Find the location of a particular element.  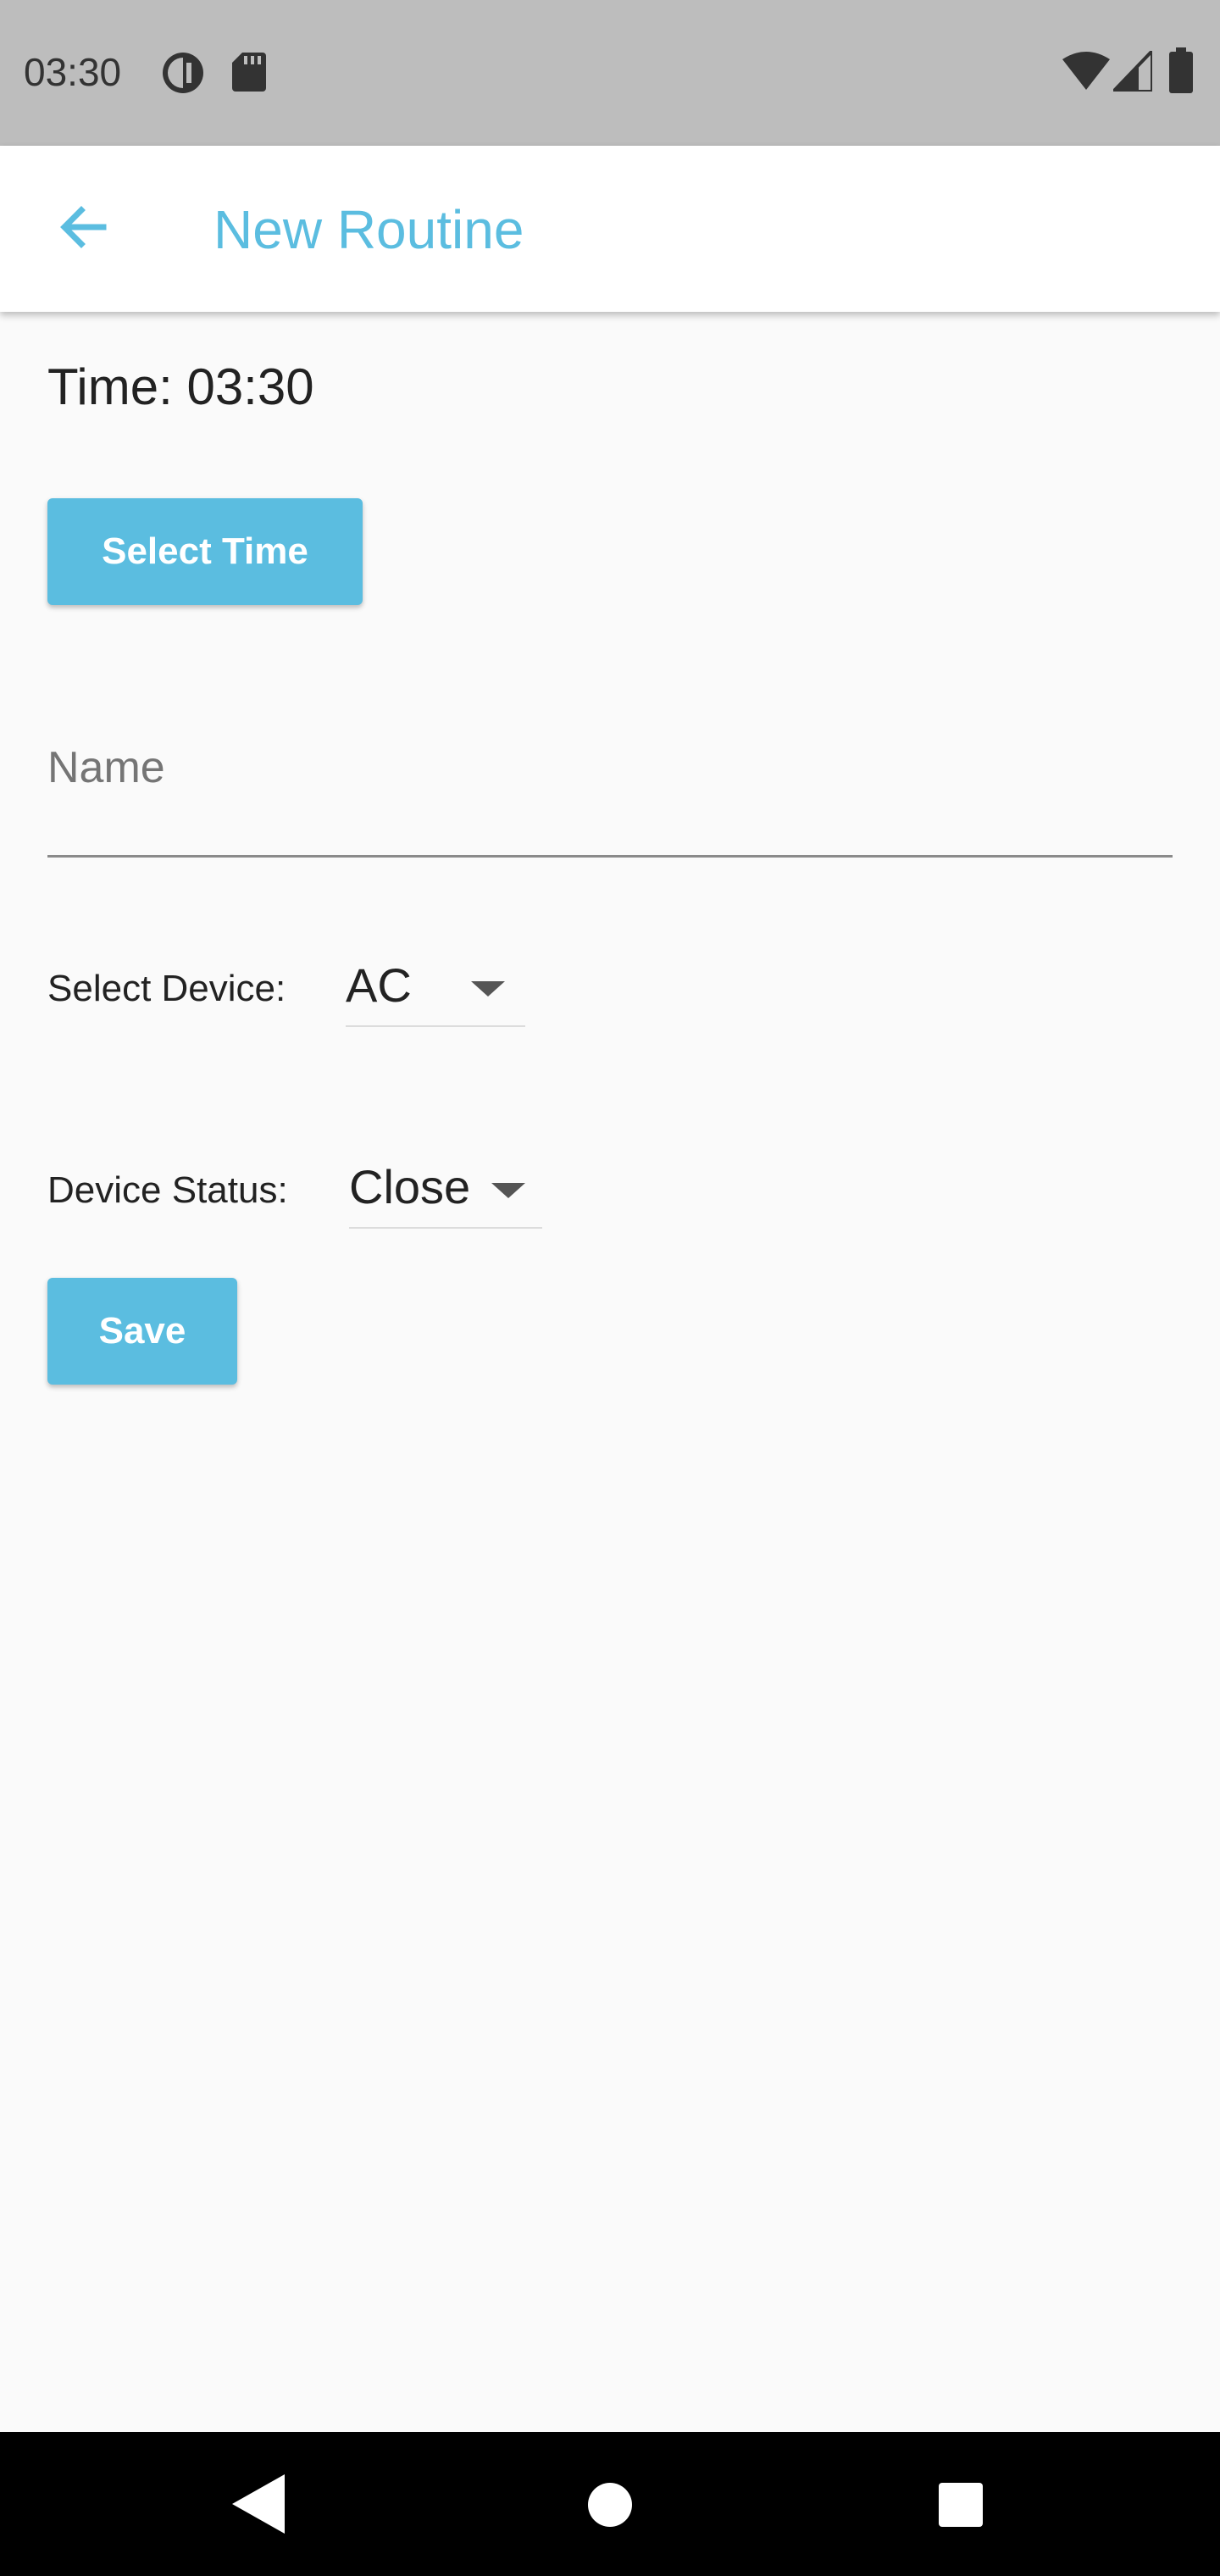

device-dropdown-value: AC is located at coordinates (379, 985).